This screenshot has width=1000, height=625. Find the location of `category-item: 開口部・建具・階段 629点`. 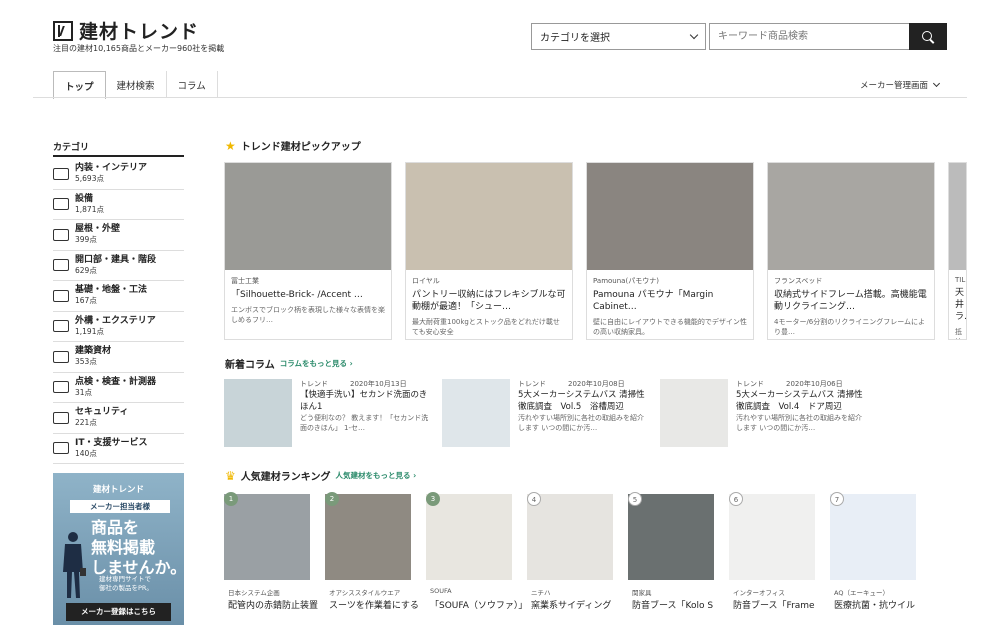

category-item: 開口部・建具・階段 629点 is located at coordinates (118, 266).